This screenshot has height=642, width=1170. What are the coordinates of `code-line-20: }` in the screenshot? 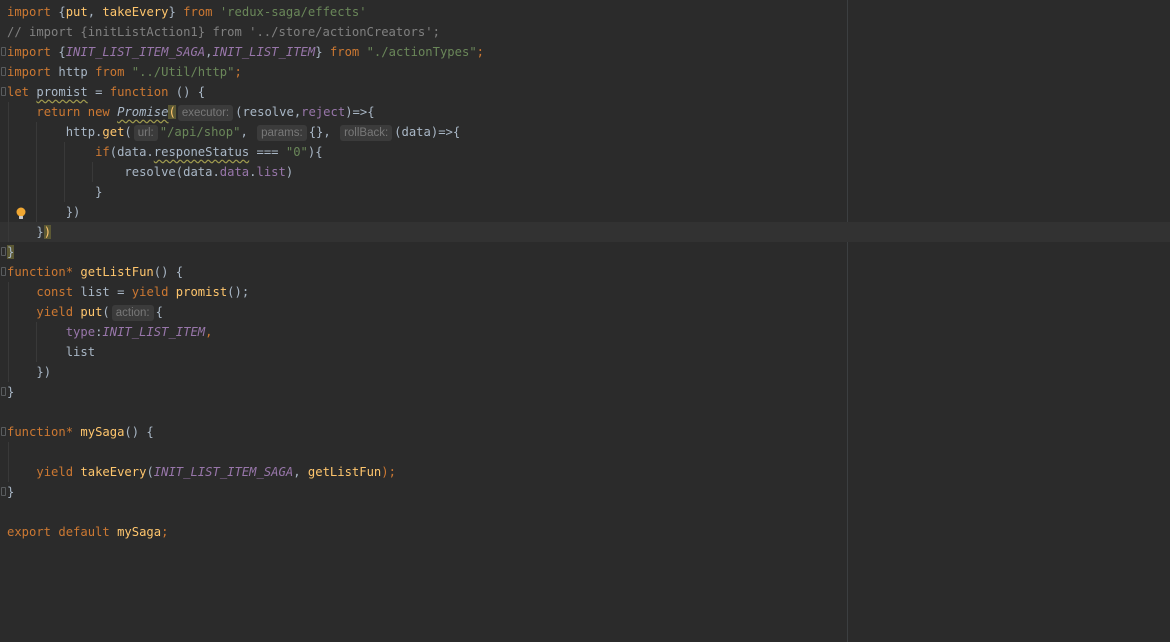 It's located at (585, 392).